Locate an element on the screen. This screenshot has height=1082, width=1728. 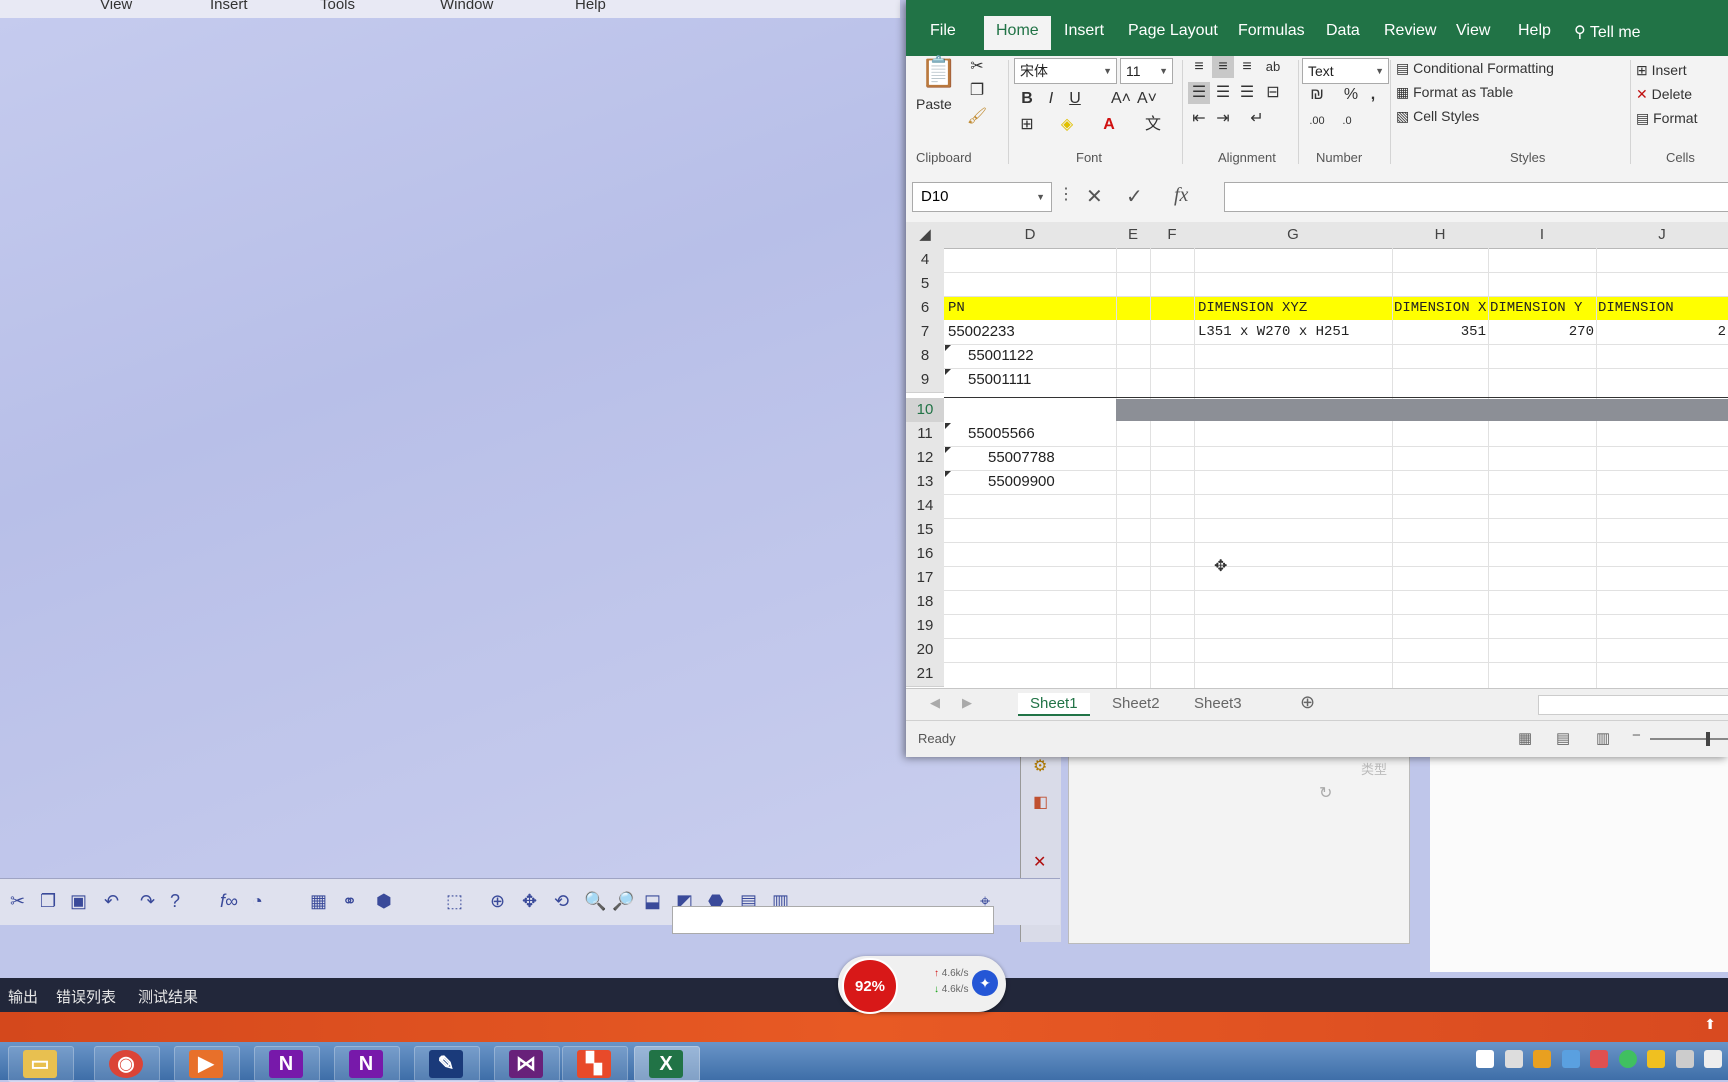
cell-d12: 55007788 is located at coordinates (1050, 458).